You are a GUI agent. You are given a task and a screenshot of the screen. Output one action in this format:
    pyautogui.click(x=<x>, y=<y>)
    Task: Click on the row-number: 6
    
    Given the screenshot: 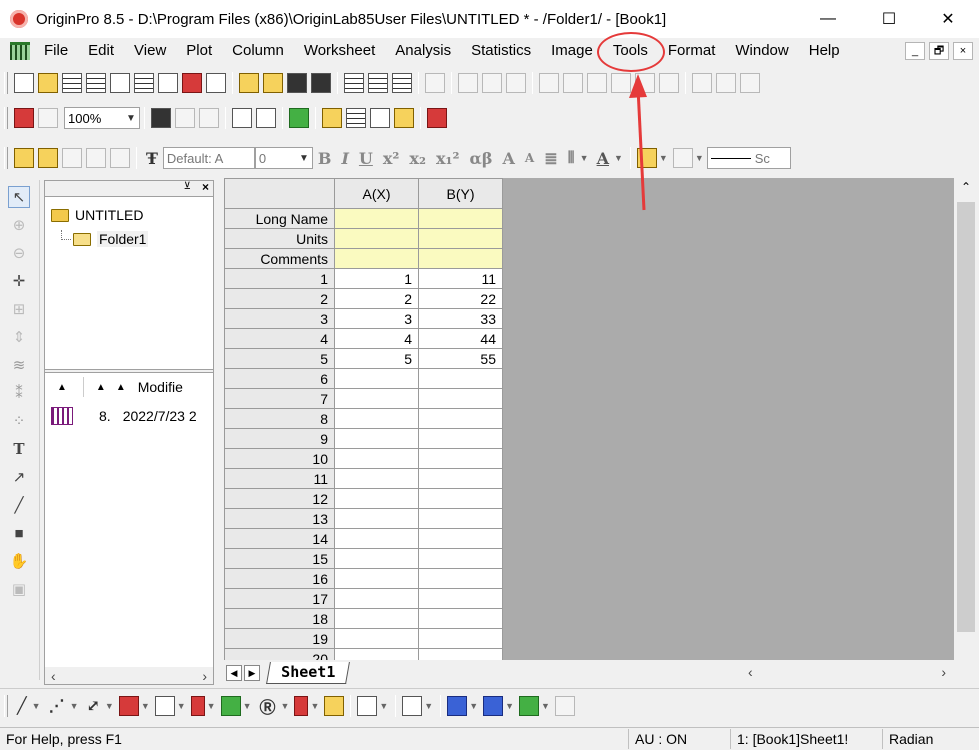 What is the action you would take?
    pyautogui.click(x=279, y=378)
    